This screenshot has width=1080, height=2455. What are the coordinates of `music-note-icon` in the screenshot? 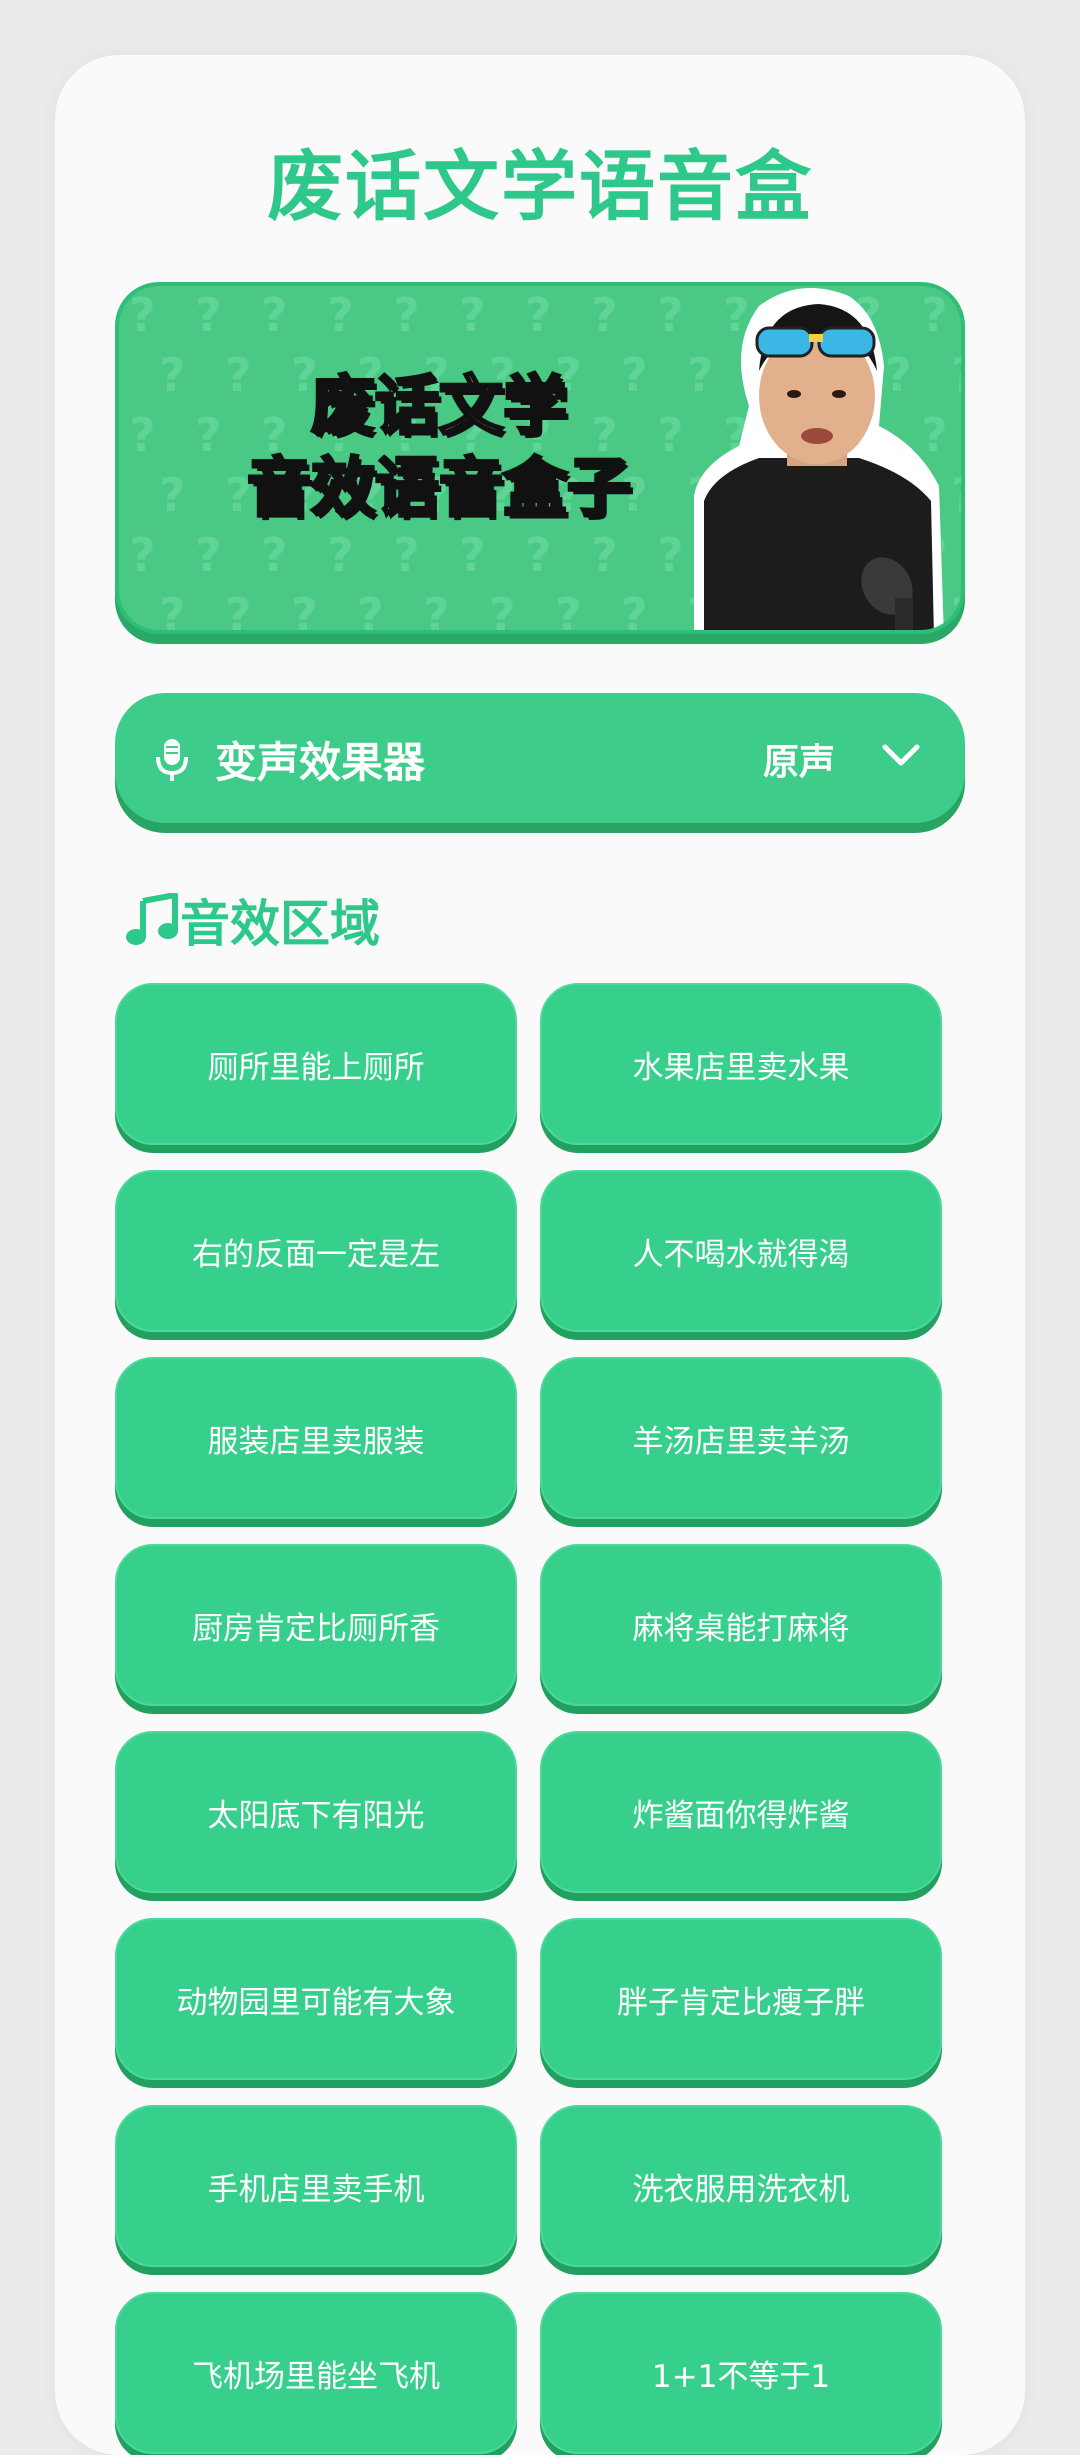 It's located at (152, 919).